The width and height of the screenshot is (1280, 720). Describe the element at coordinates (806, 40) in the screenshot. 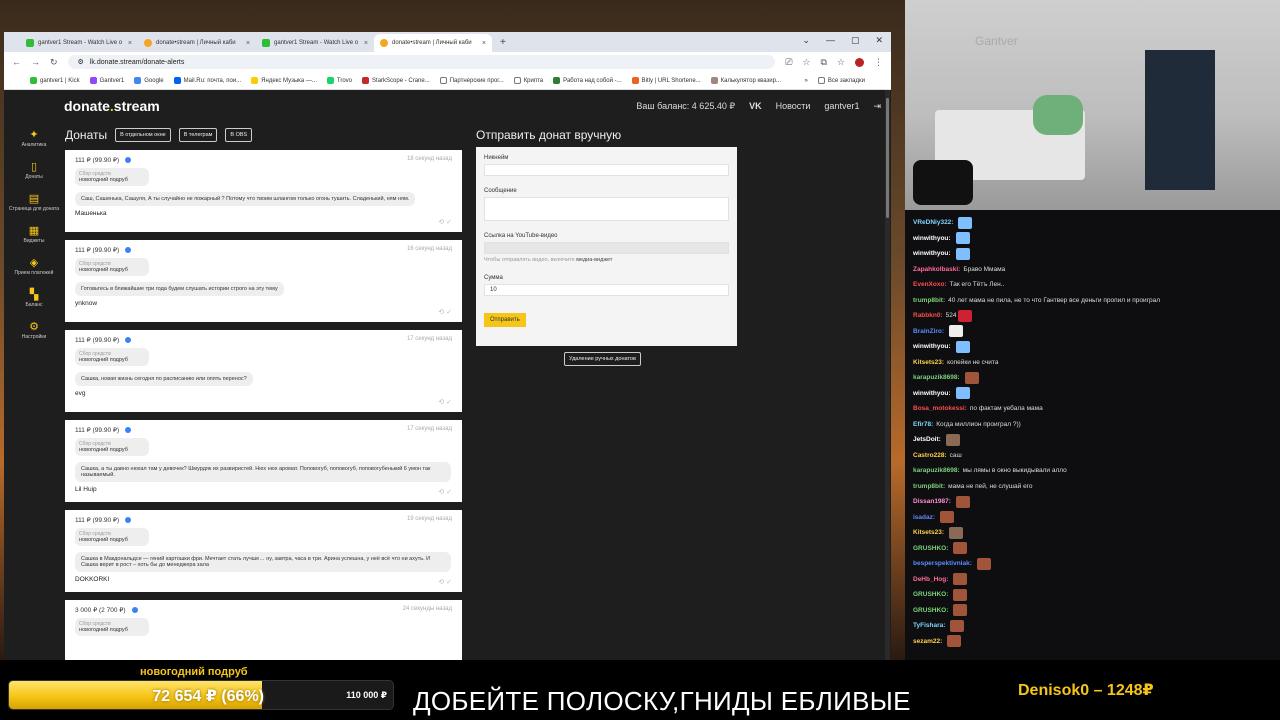

I see `tab-search-icon: ⌄` at that location.